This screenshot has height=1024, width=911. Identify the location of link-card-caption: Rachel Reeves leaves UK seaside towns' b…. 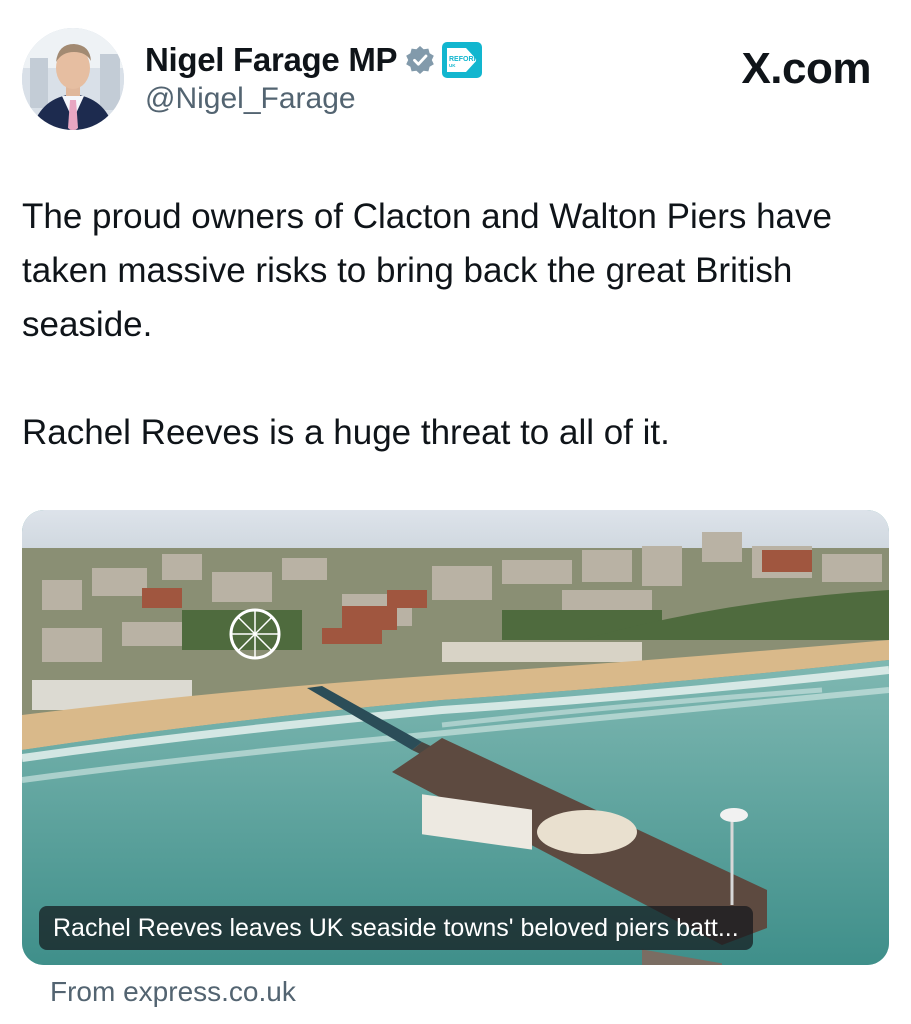
(396, 928).